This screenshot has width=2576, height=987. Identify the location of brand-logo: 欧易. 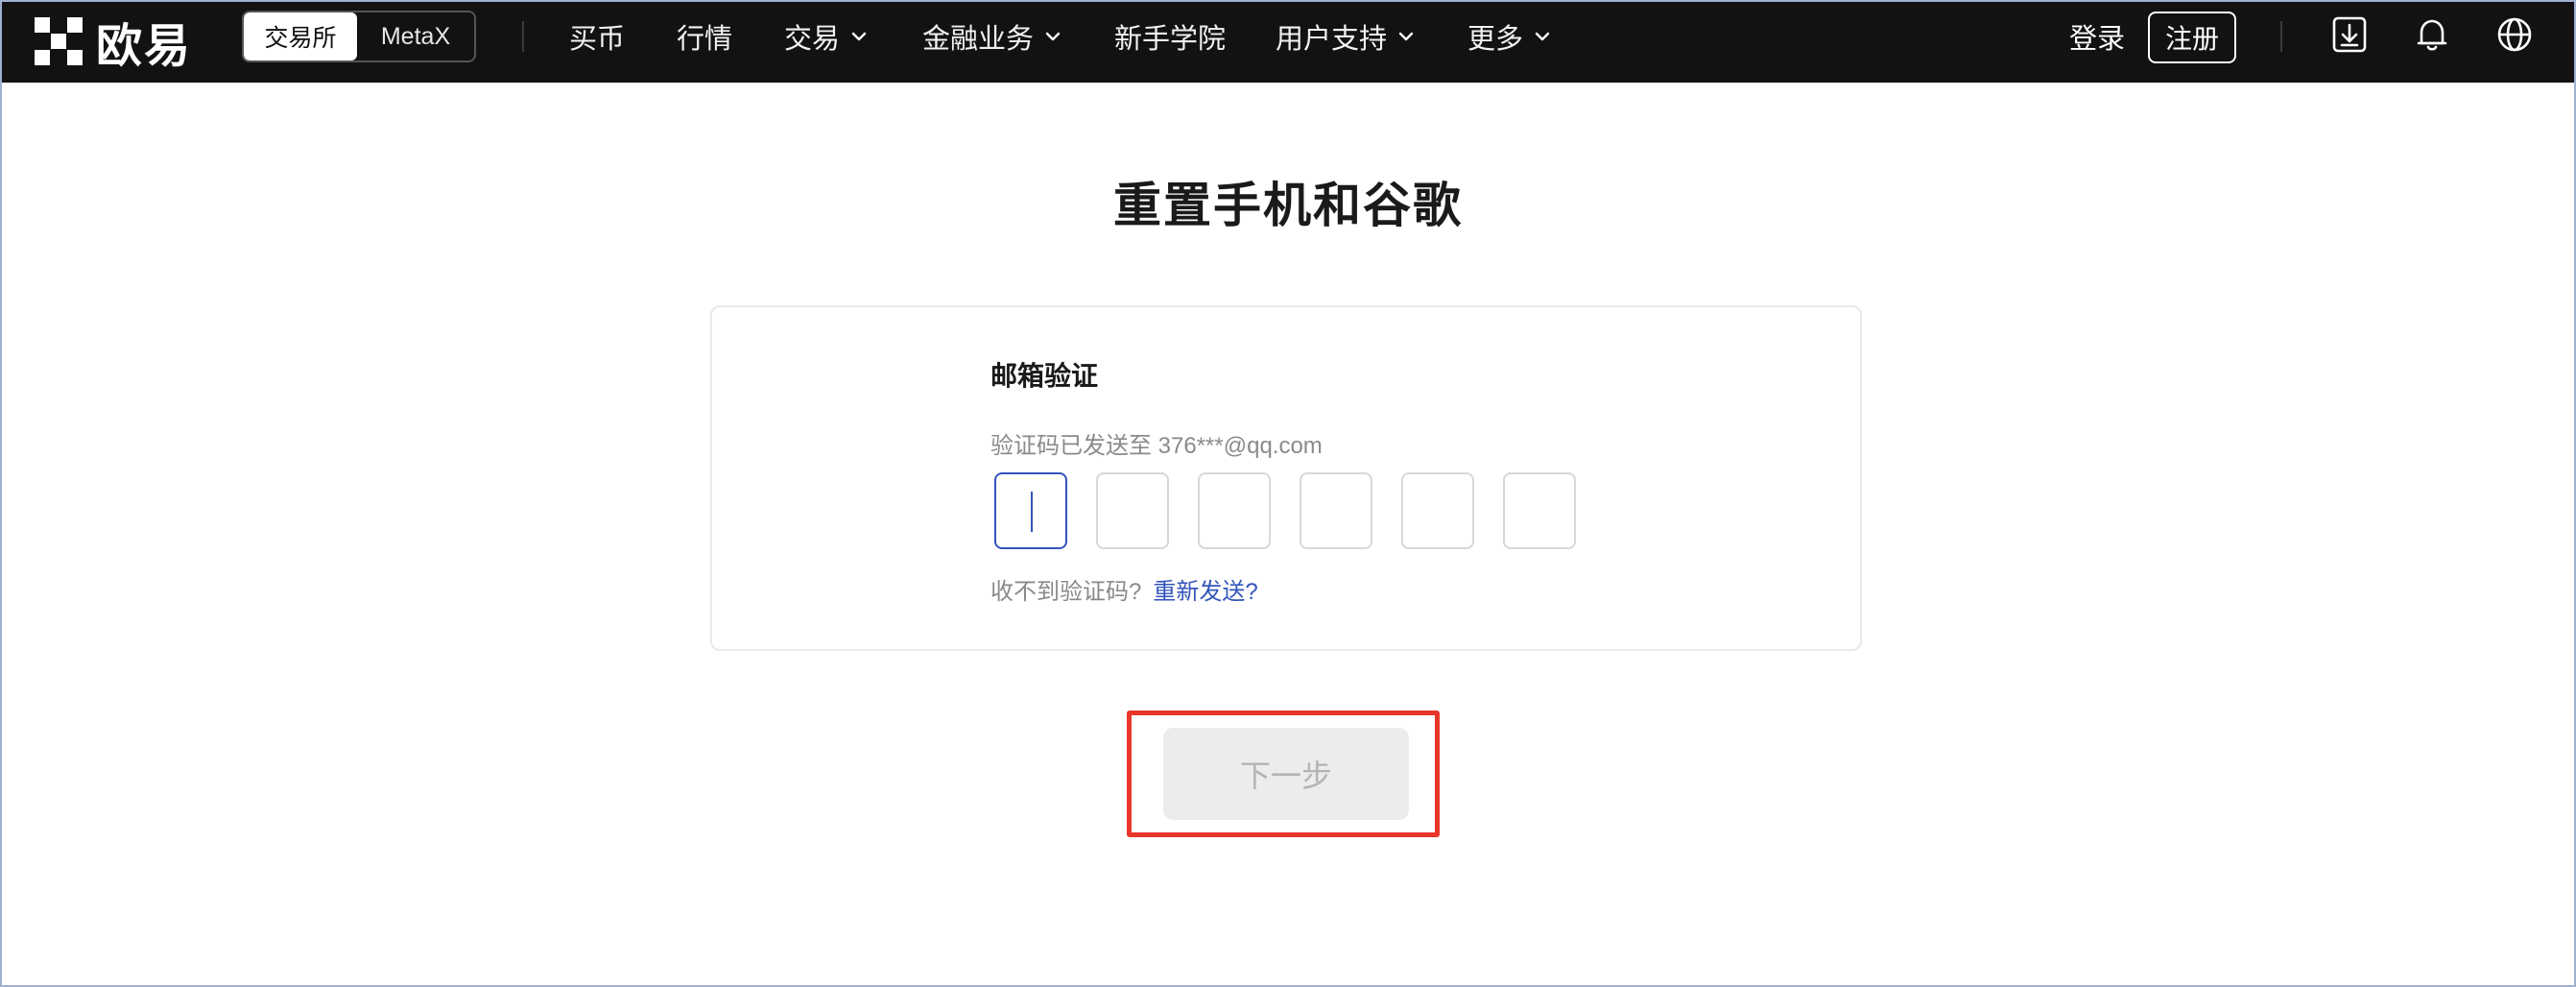
(113, 42).